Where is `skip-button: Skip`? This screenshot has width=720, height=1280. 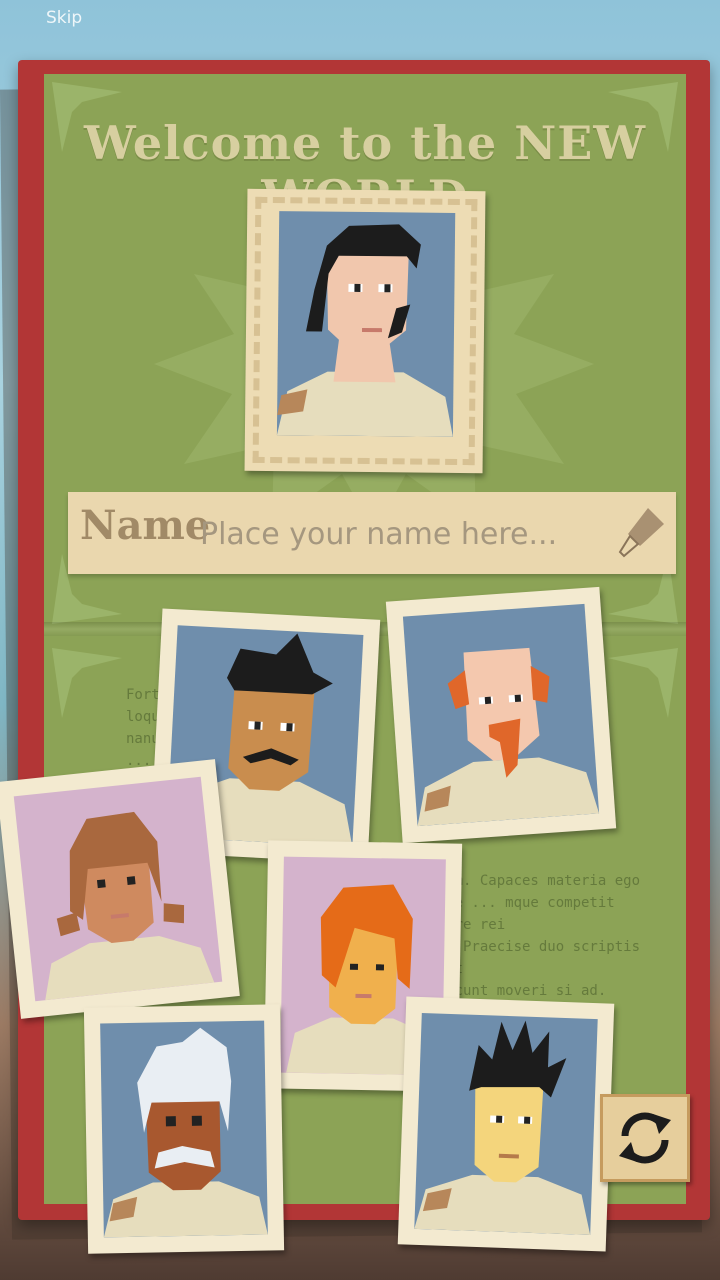
skip-button: Skip is located at coordinates (64, 18).